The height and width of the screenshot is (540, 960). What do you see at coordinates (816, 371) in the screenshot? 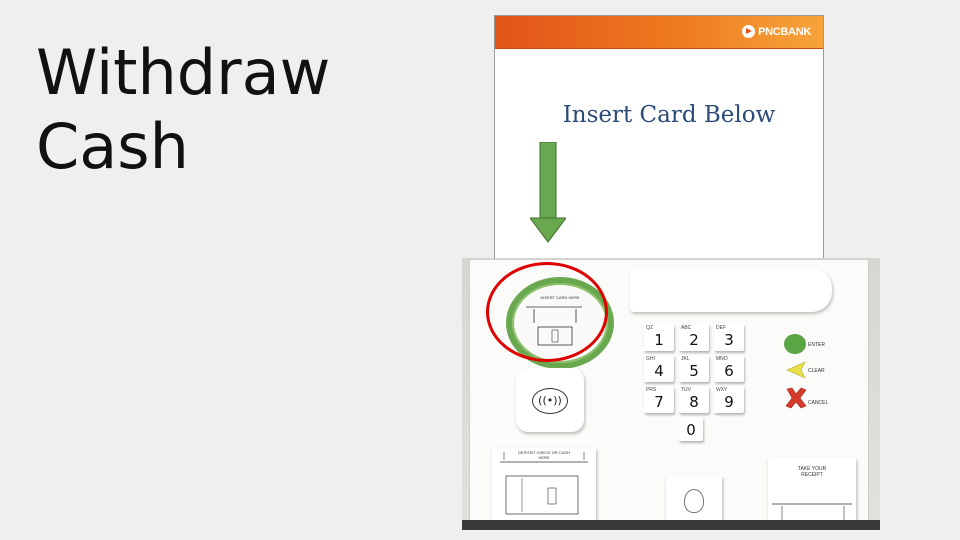
I see `clear-label: CLEAR` at bounding box center [816, 371].